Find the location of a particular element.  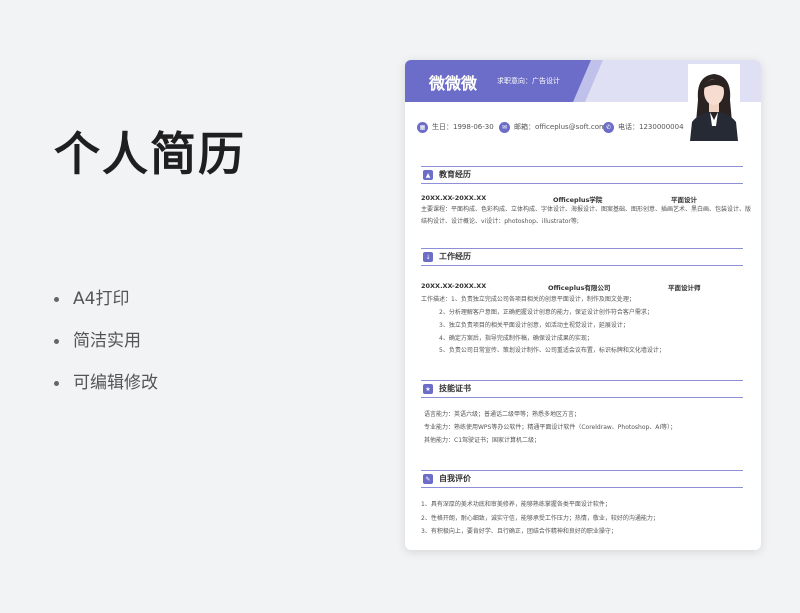

self-line: 3、有积极向上，要肯好学、且行确正，团结合作精神和良好的职业操守； is located at coordinates (519, 531).